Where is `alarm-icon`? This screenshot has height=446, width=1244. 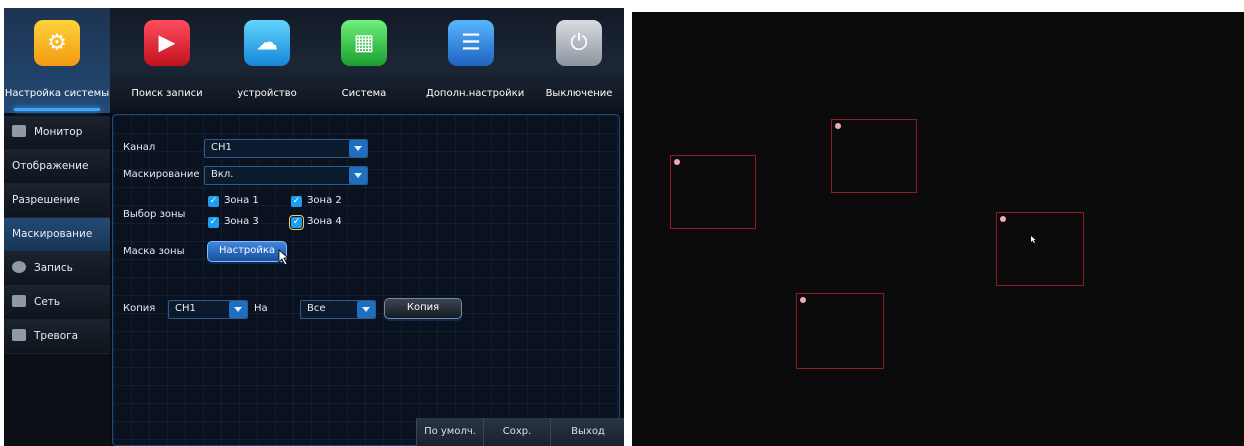 alarm-icon is located at coordinates (19, 335).